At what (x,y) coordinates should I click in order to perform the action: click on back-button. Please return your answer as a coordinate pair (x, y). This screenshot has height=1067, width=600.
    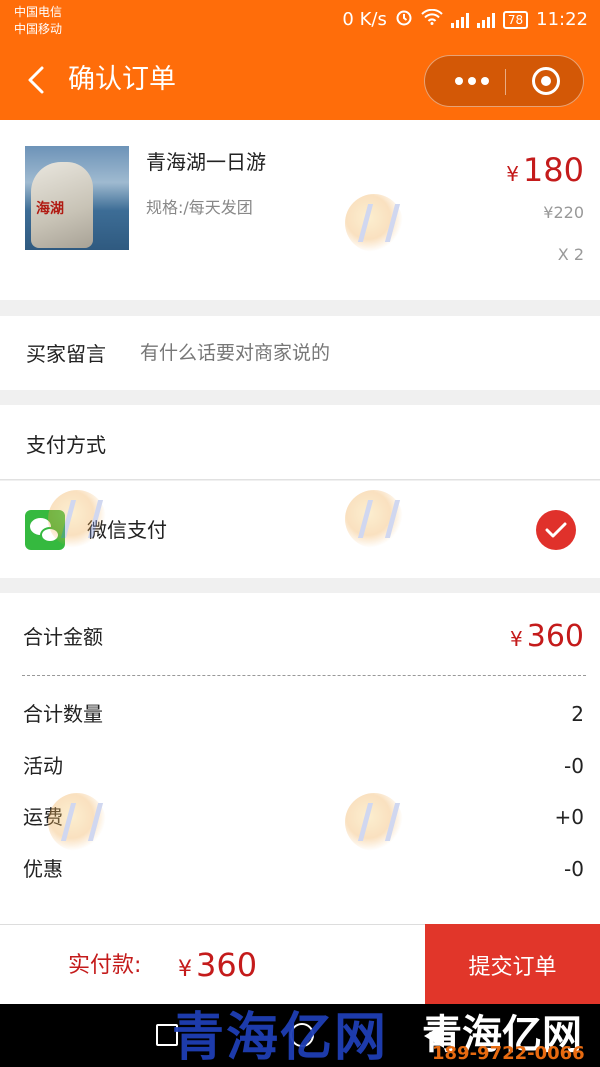
    Looking at the image, I should click on (37, 80).